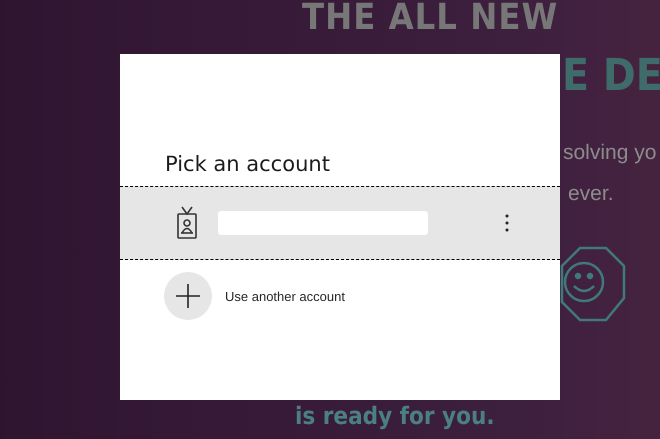 Image resolution: width=660 pixels, height=439 pixels. Describe the element at coordinates (591, 194) in the screenshot. I see `tagline: ever.` at that location.